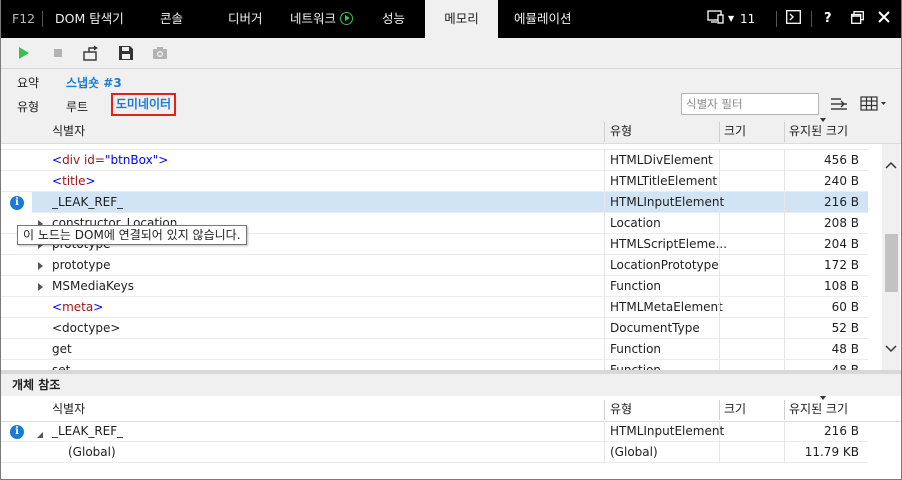  What do you see at coordinates (434, 181) in the screenshot?
I see `table-row: <title> HTMLTitleElement 240 B` at bounding box center [434, 181].